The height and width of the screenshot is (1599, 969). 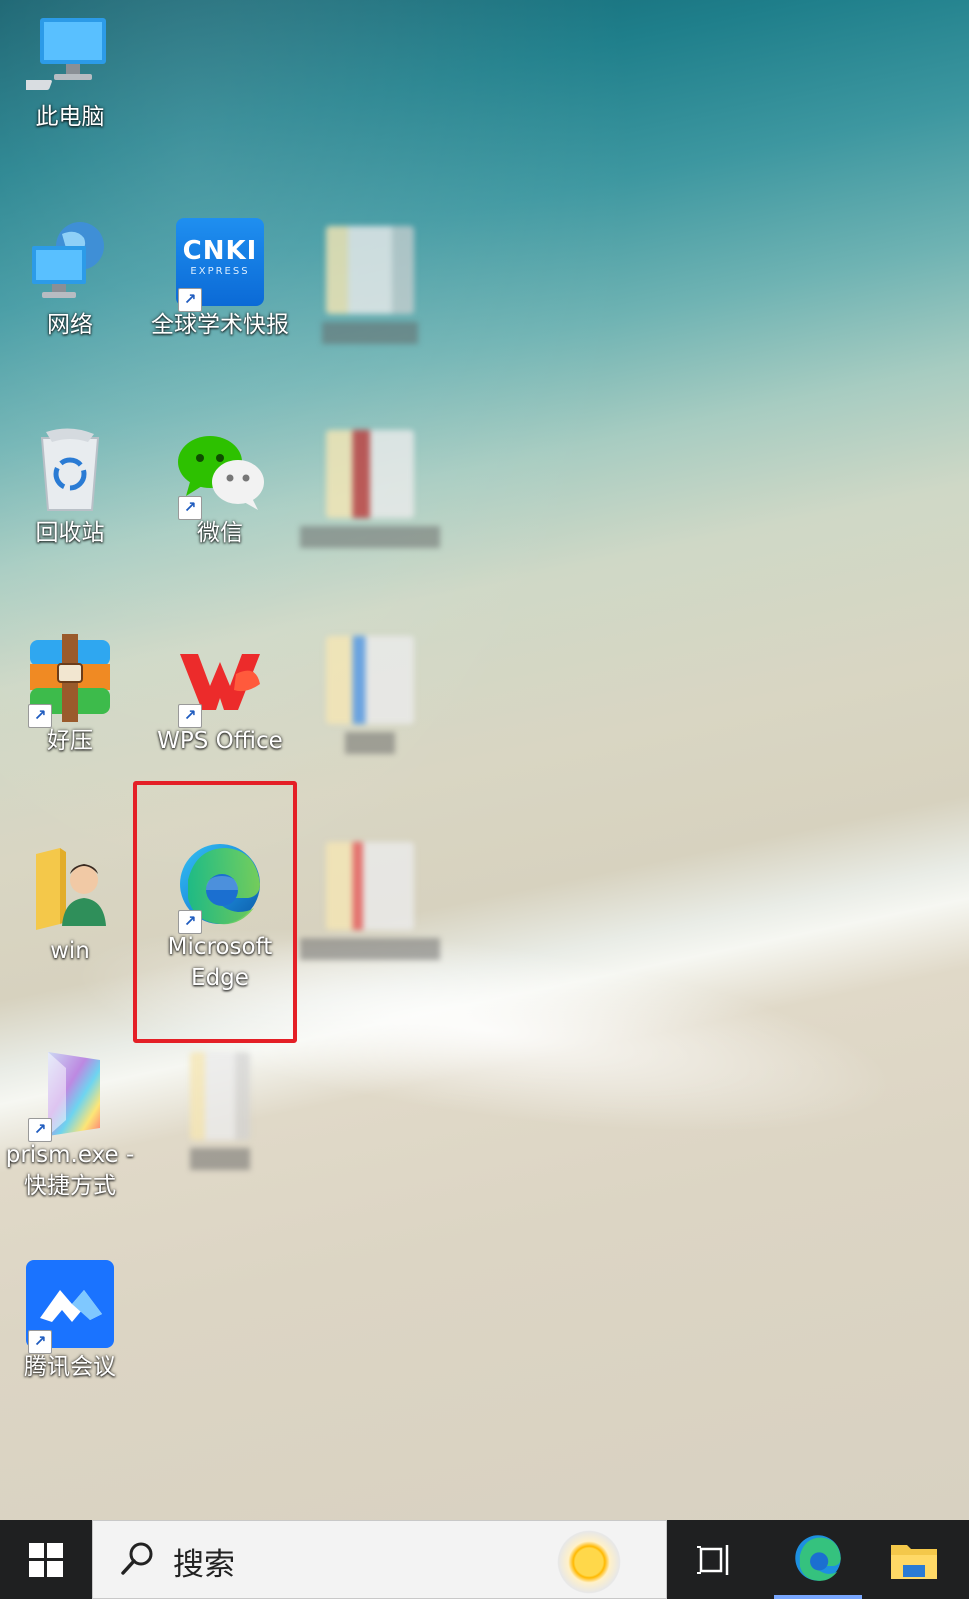 What do you see at coordinates (379, 1559) in the screenshot?
I see `taskbar-search-box: 搜索` at bounding box center [379, 1559].